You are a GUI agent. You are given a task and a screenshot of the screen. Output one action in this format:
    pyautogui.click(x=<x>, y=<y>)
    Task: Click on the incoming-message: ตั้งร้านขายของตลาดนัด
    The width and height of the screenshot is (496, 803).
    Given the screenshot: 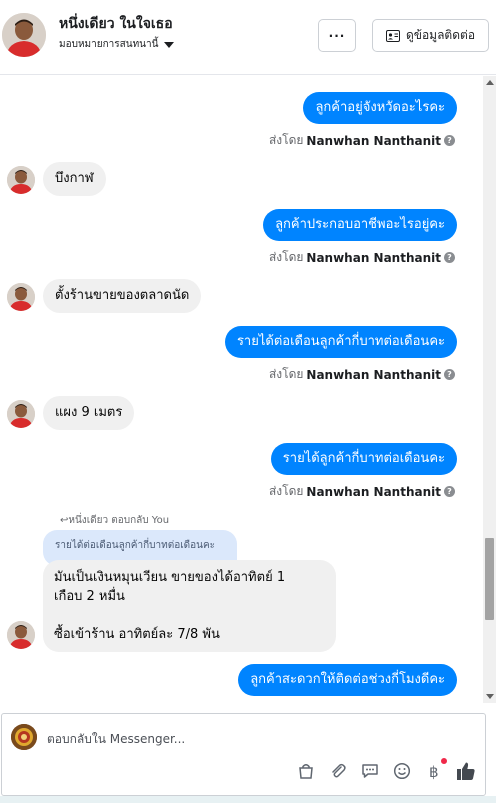 What is the action you would take?
    pyautogui.click(x=122, y=296)
    